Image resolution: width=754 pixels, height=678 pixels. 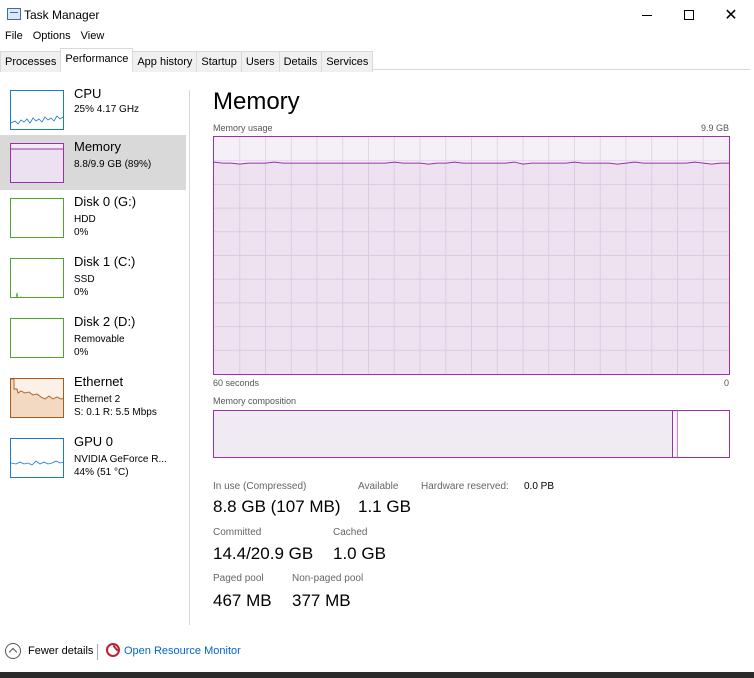 What do you see at coordinates (347, 61) in the screenshot?
I see `tab-services: Services` at bounding box center [347, 61].